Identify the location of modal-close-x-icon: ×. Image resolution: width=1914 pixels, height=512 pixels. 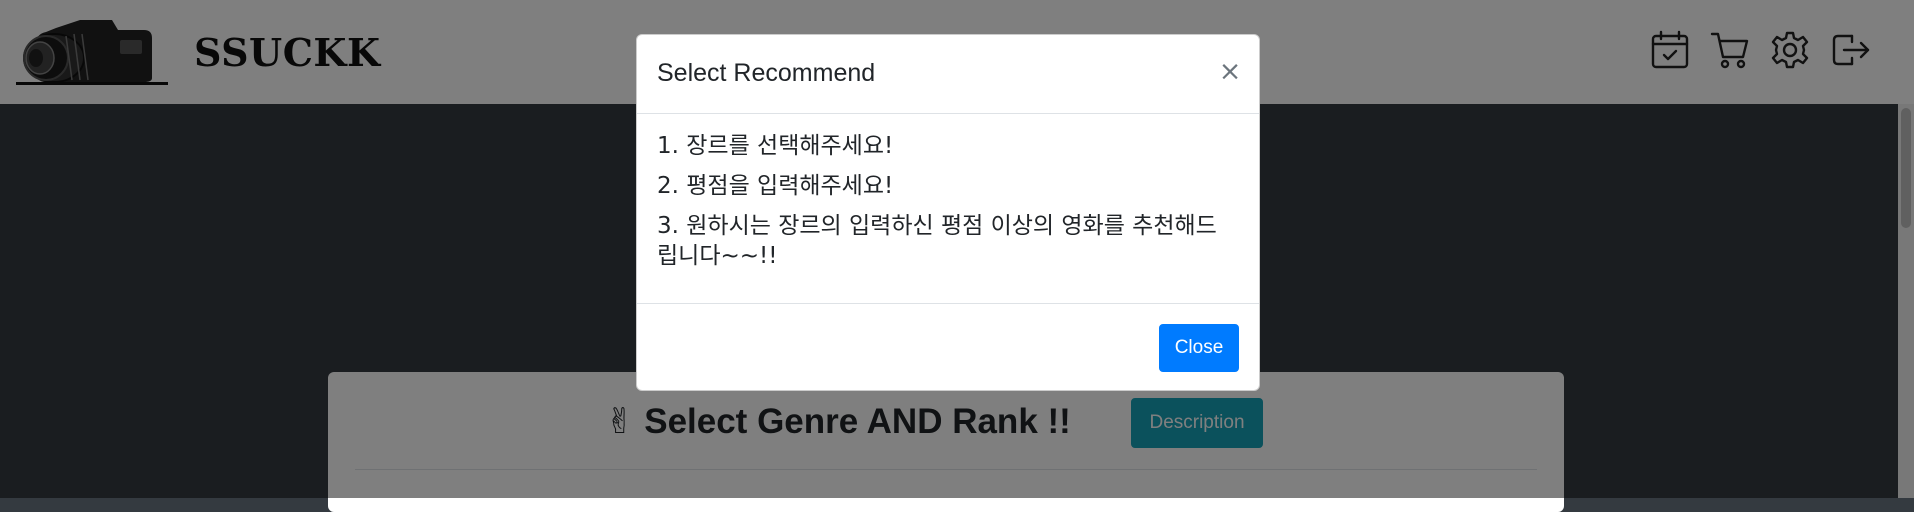
(1230, 71).